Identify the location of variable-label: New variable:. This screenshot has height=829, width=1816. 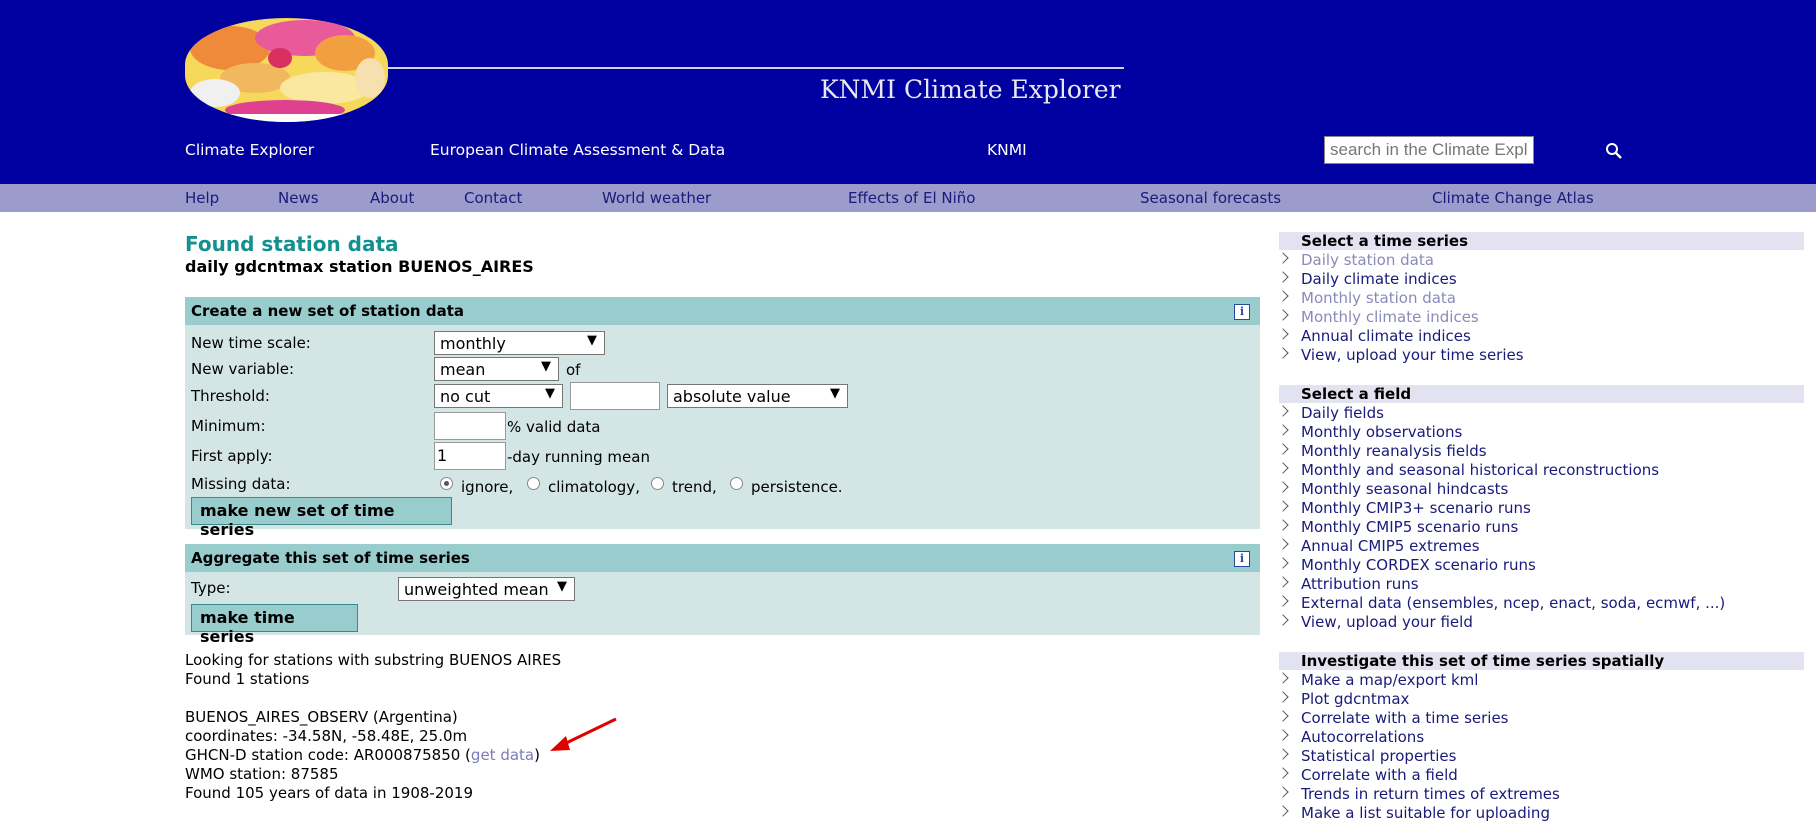
(243, 369).